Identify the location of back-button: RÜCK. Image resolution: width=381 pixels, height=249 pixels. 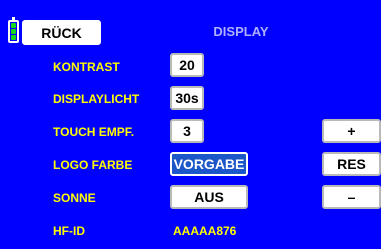
(61, 32).